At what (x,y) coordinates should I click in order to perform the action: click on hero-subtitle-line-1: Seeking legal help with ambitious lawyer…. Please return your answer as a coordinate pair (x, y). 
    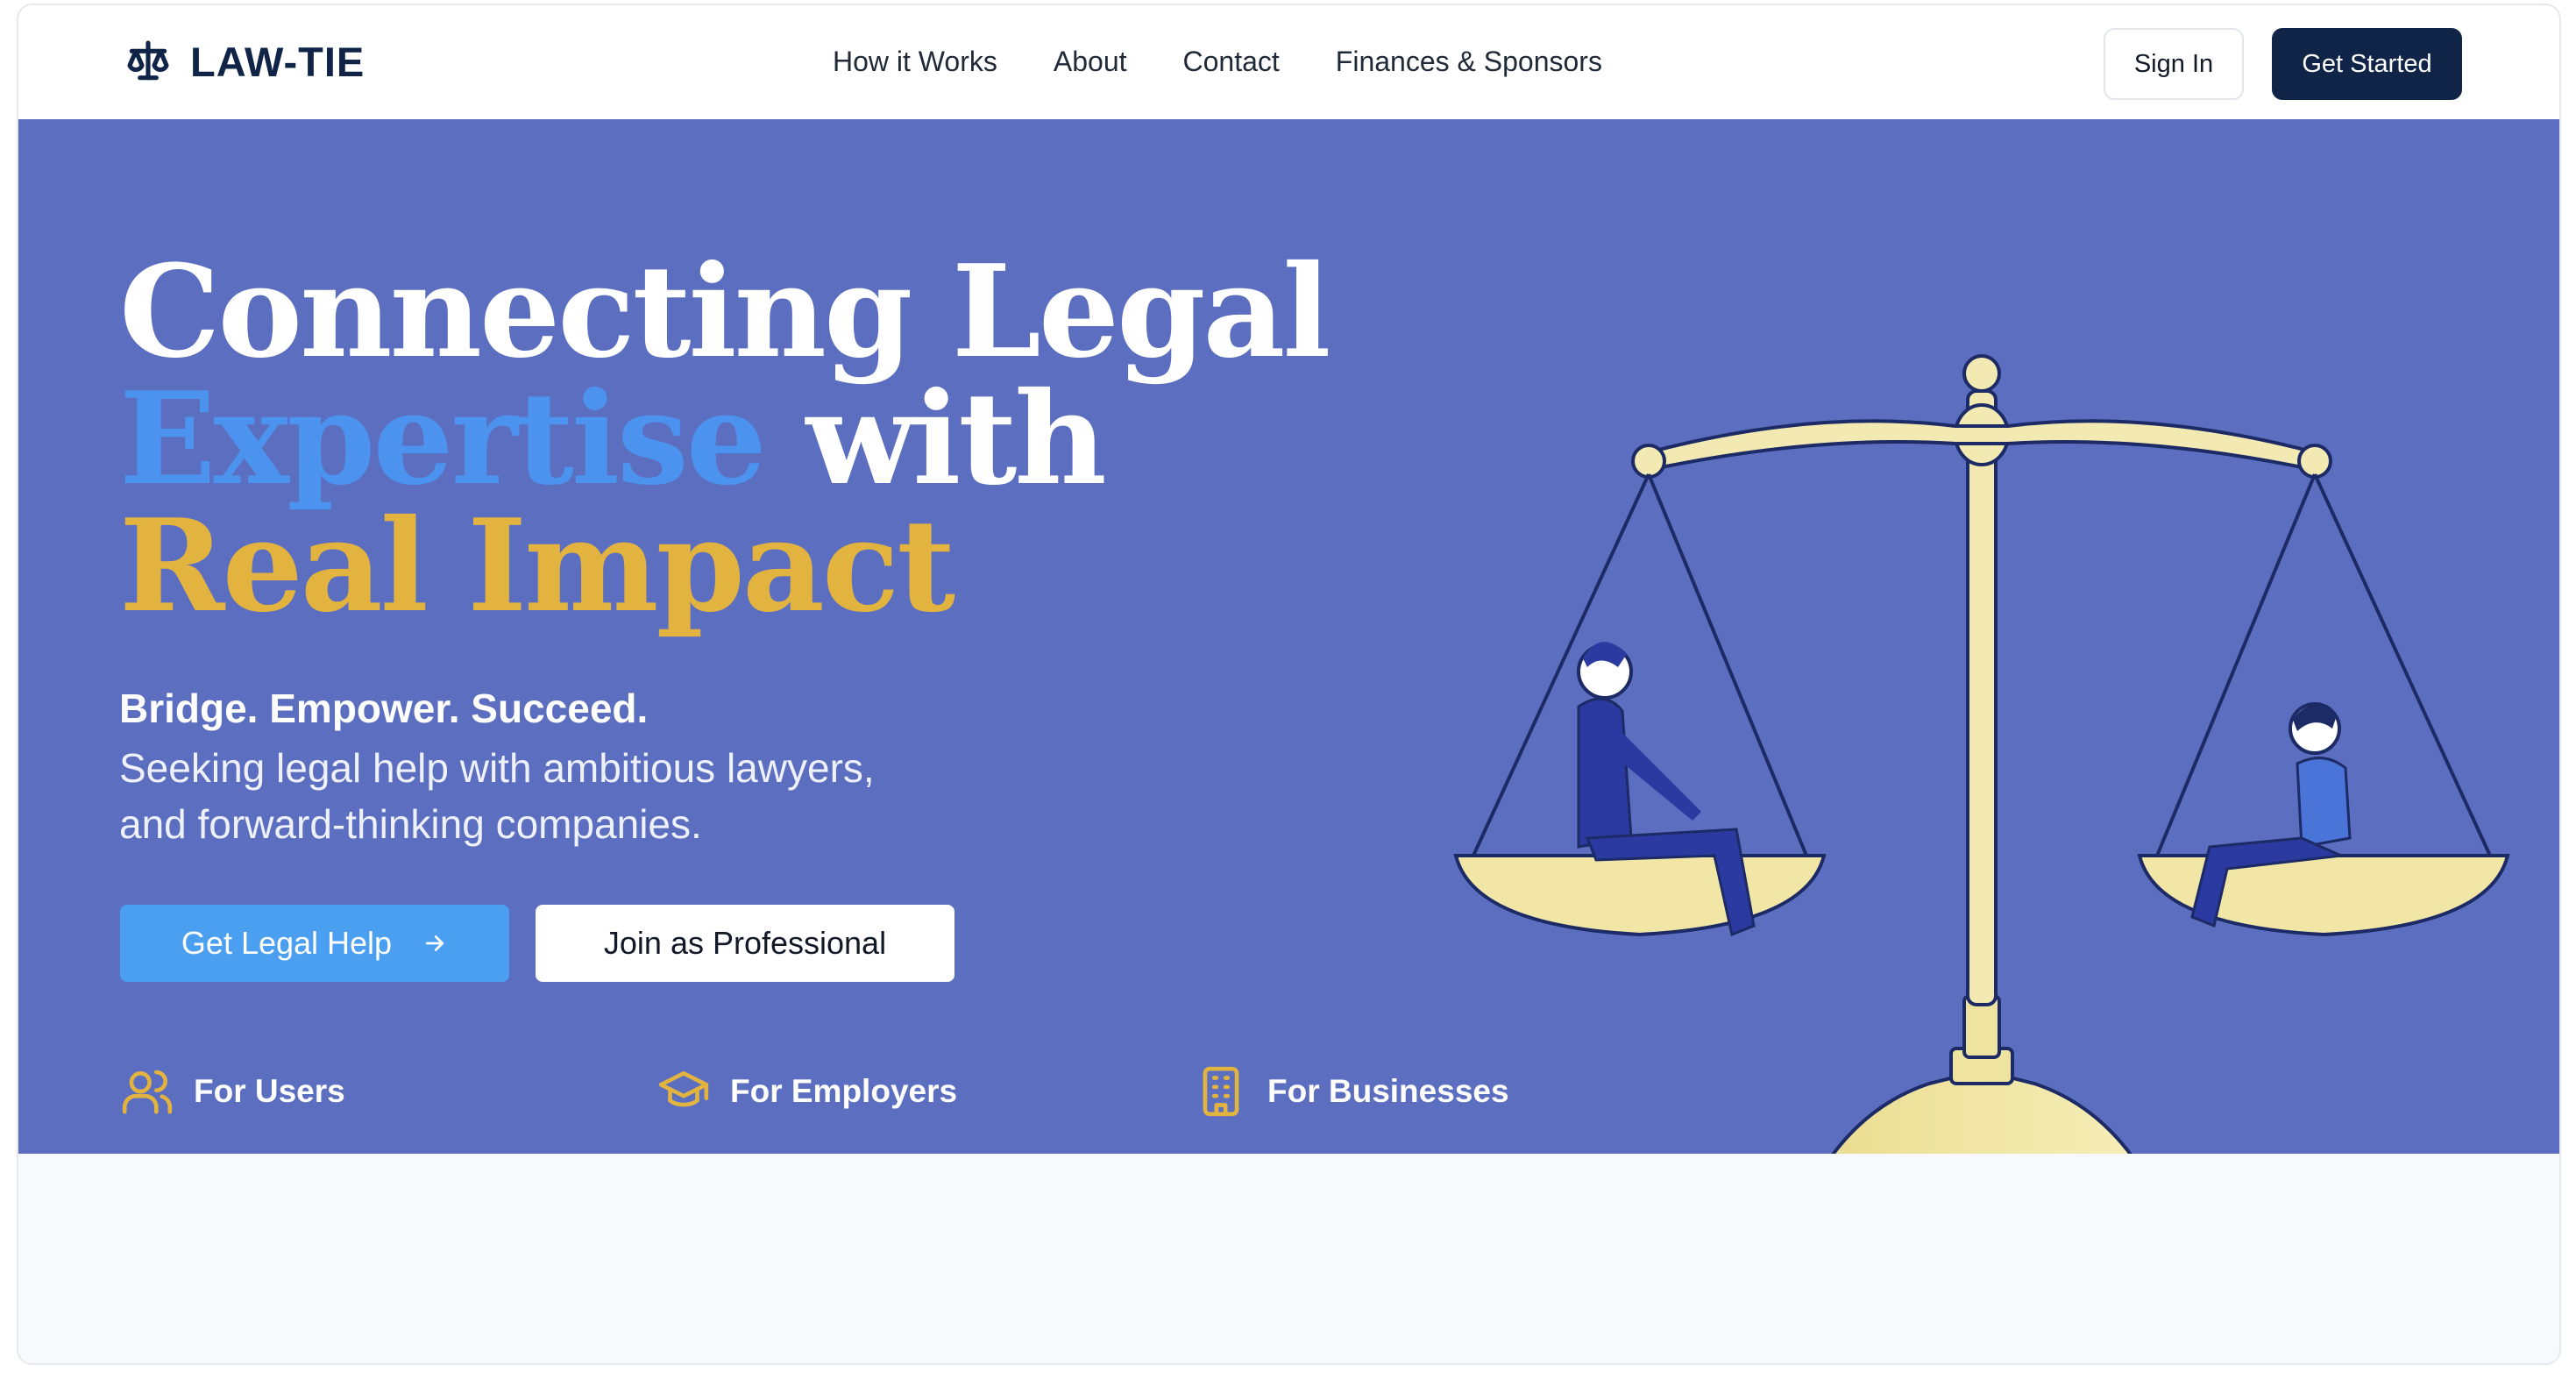
    Looking at the image, I should click on (497, 768).